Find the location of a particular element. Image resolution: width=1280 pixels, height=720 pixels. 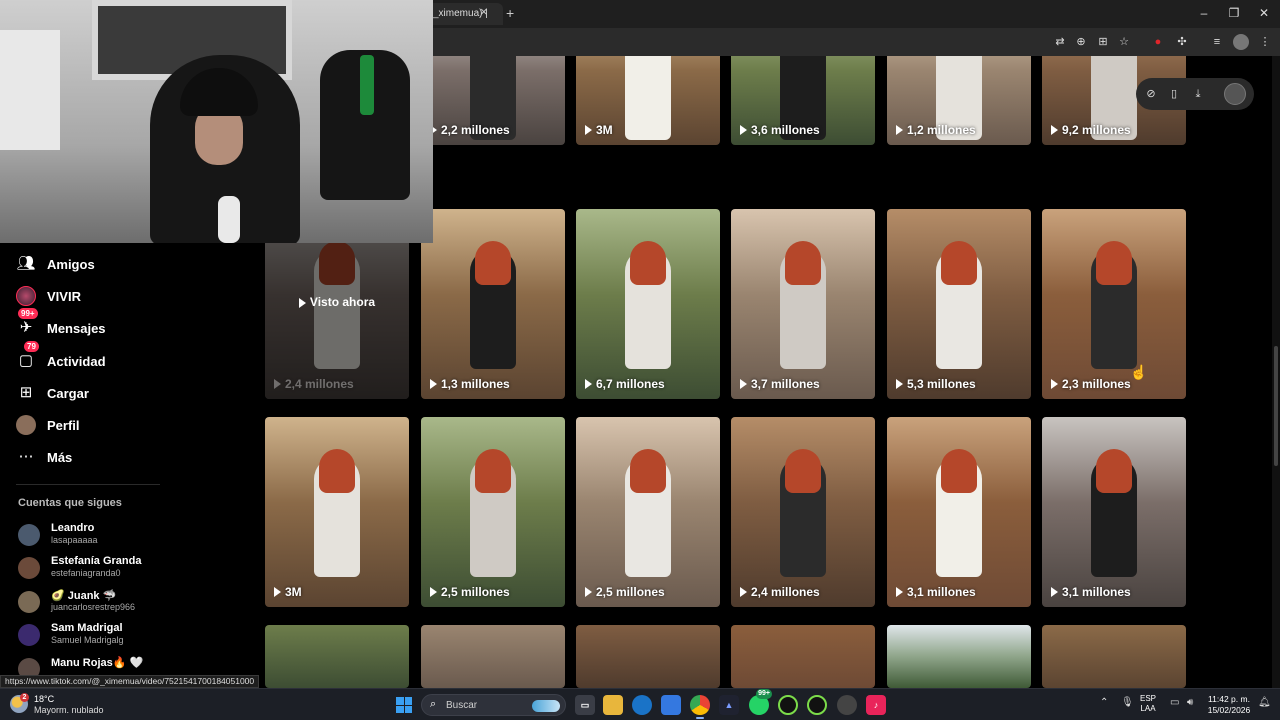

tiktok-icon: ♪ is located at coordinates (876, 705).